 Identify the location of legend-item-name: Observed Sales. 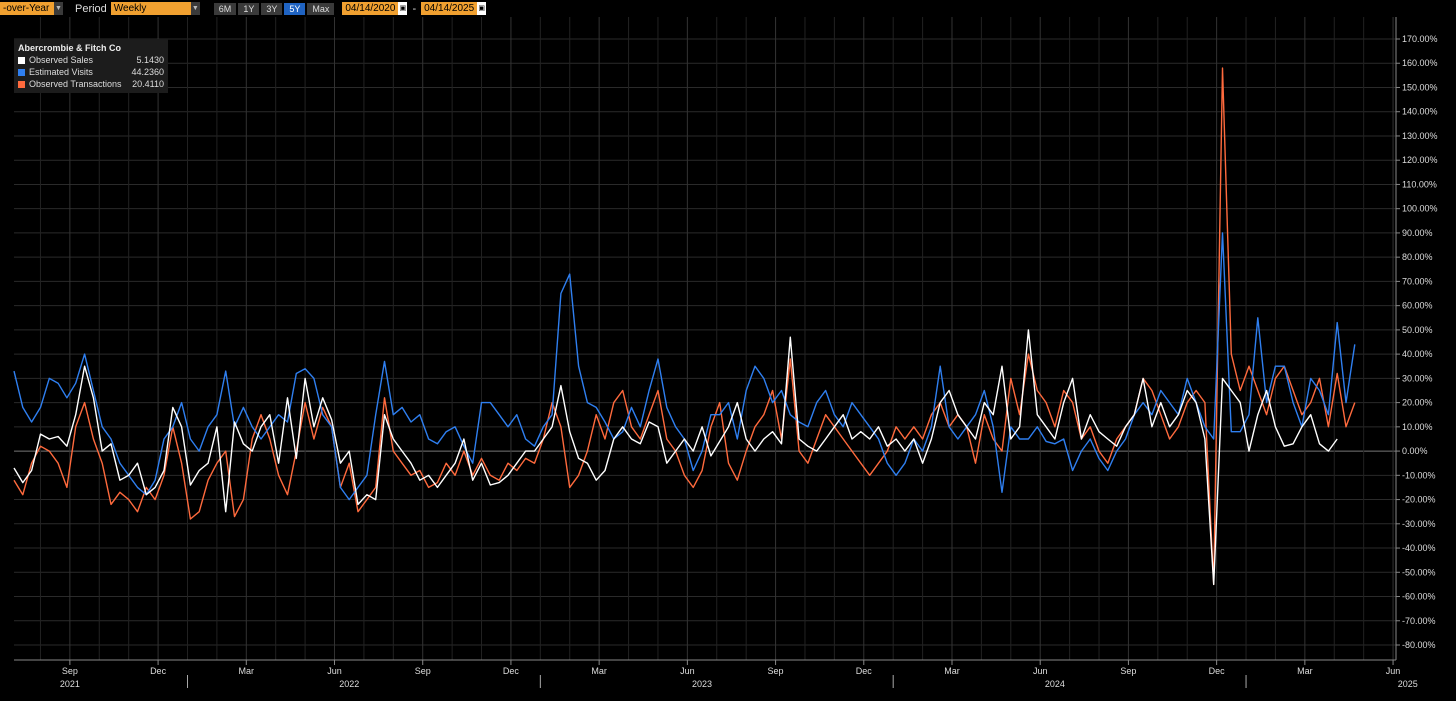
(61, 60).